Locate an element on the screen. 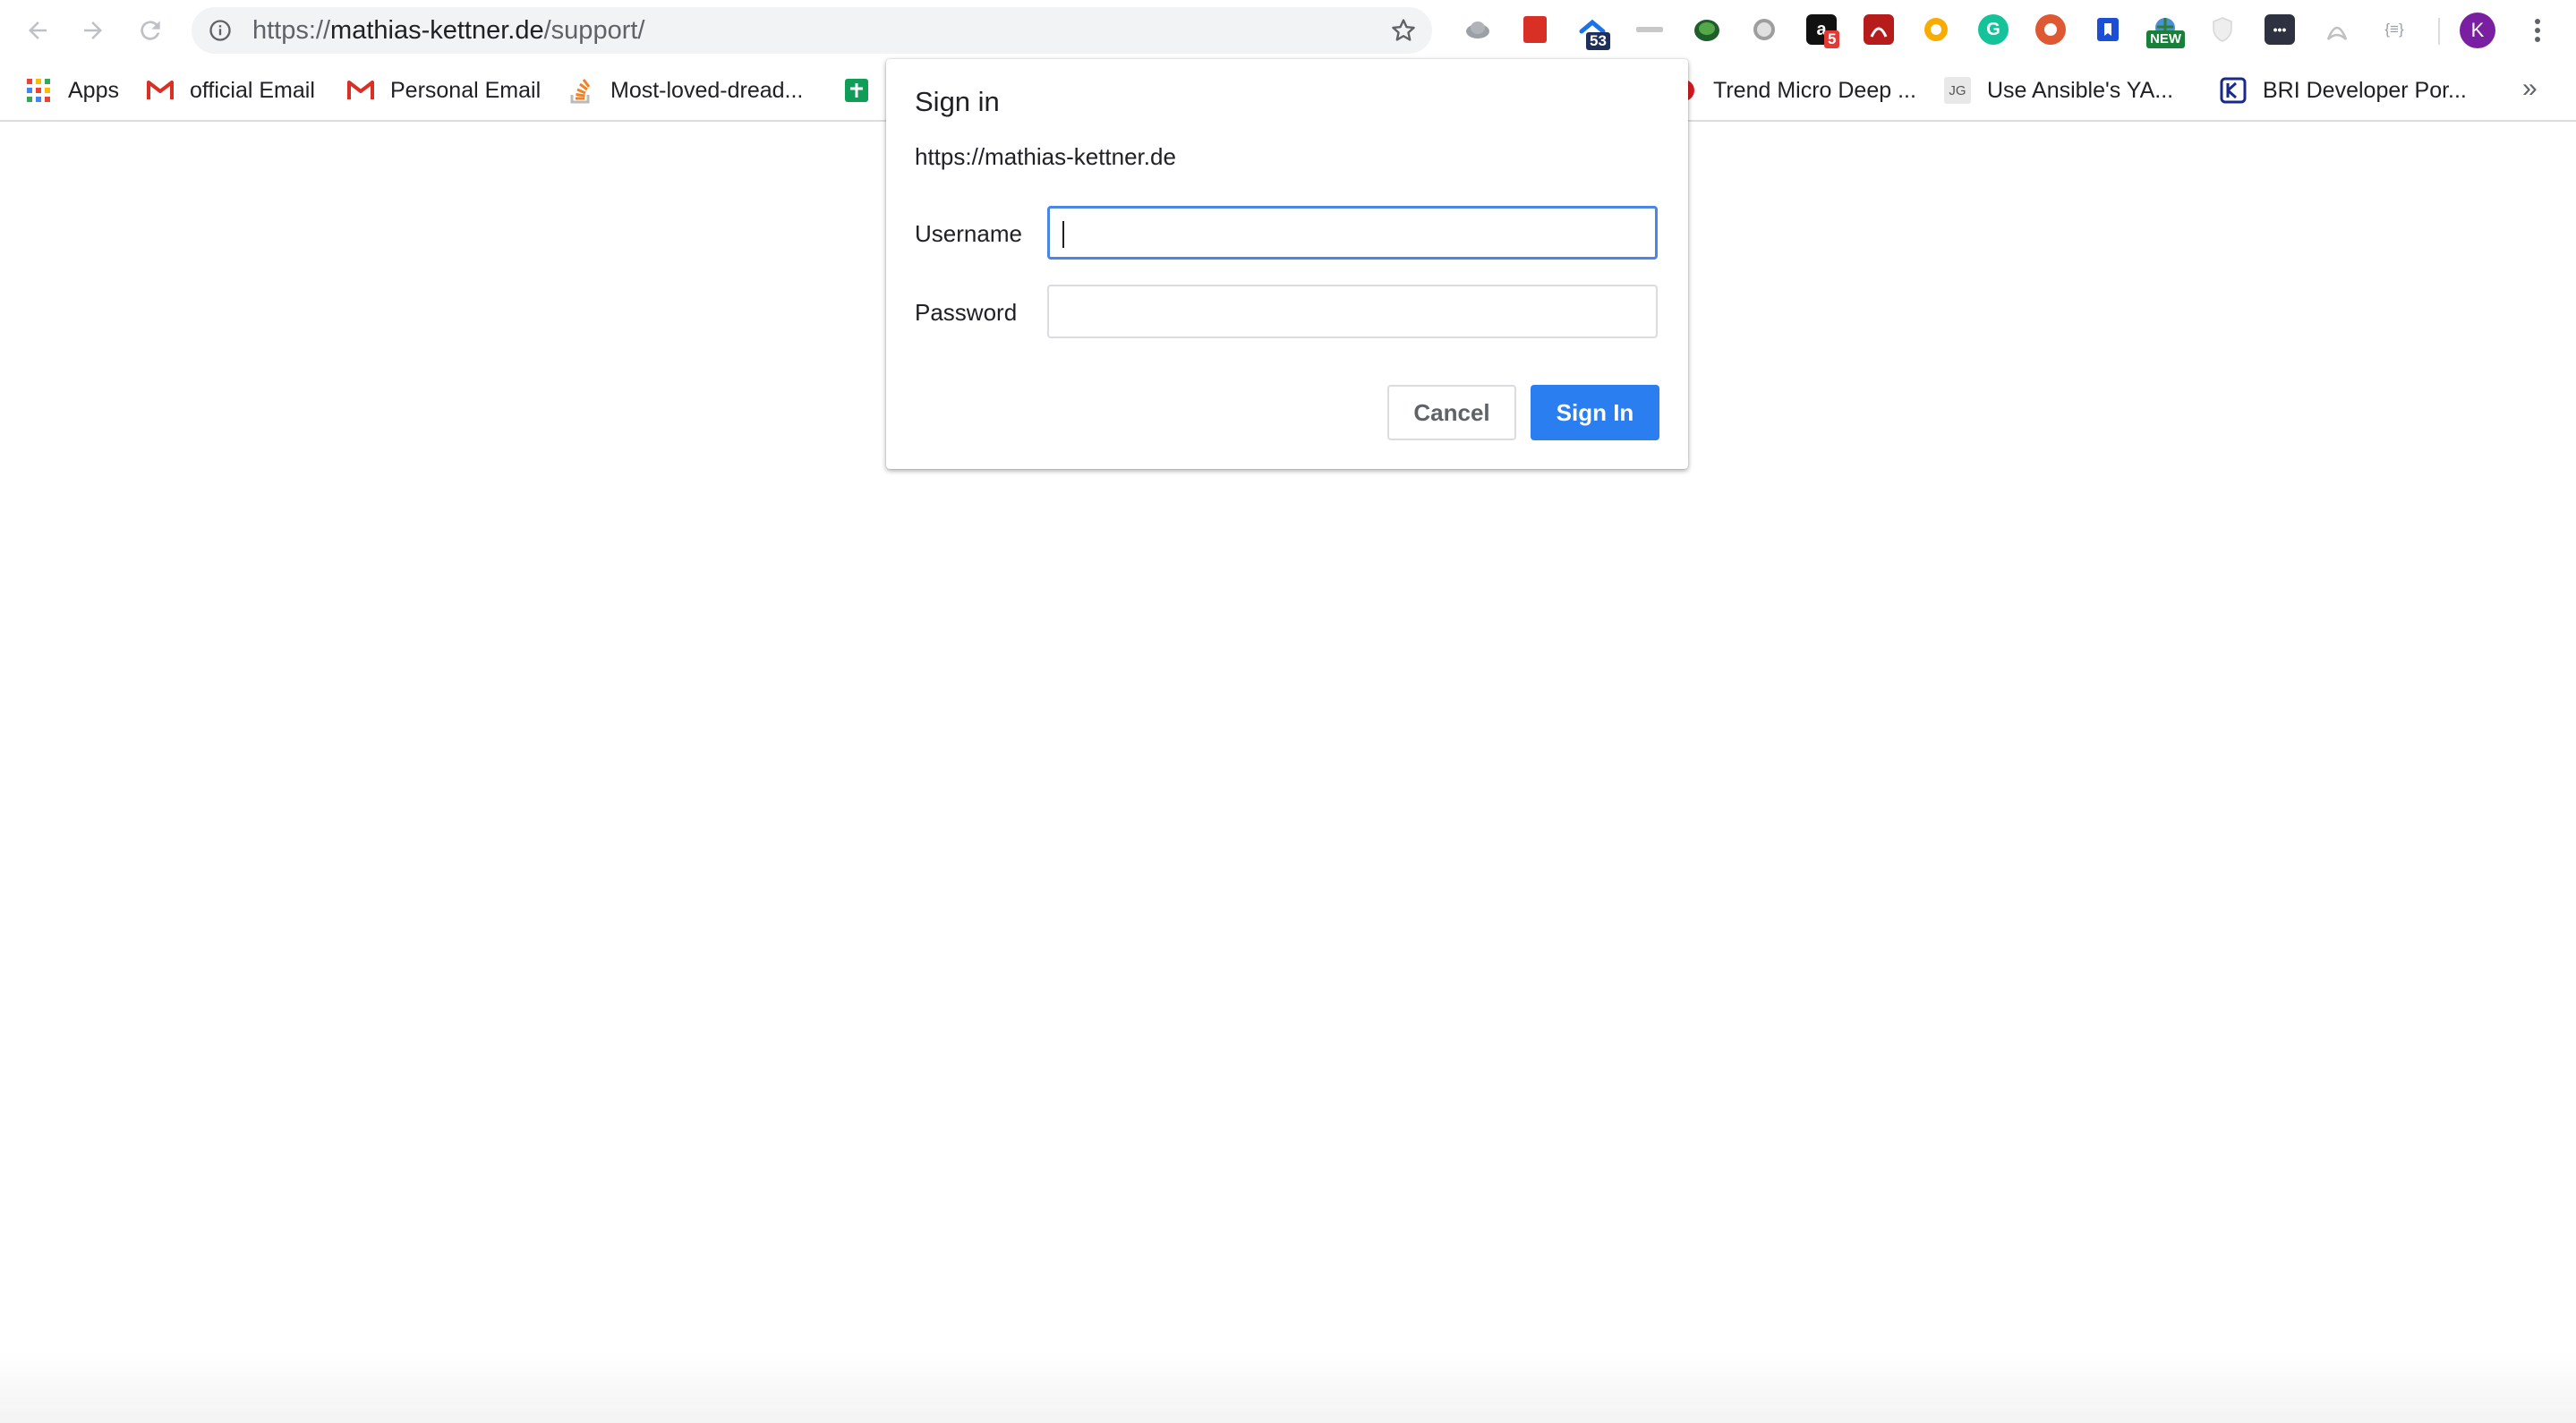  arrow-right-icon is located at coordinates (93, 30).